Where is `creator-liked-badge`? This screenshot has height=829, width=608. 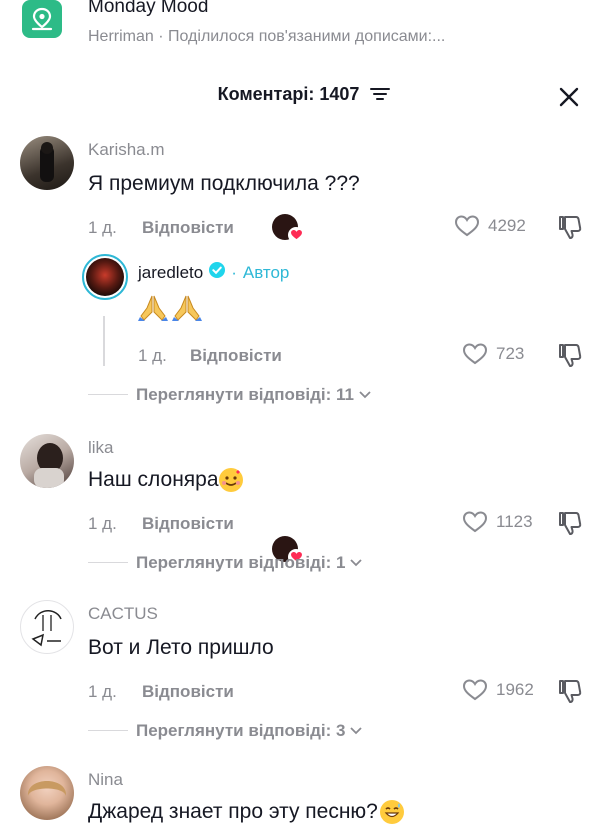
creator-liked-badge is located at coordinates (288, 228).